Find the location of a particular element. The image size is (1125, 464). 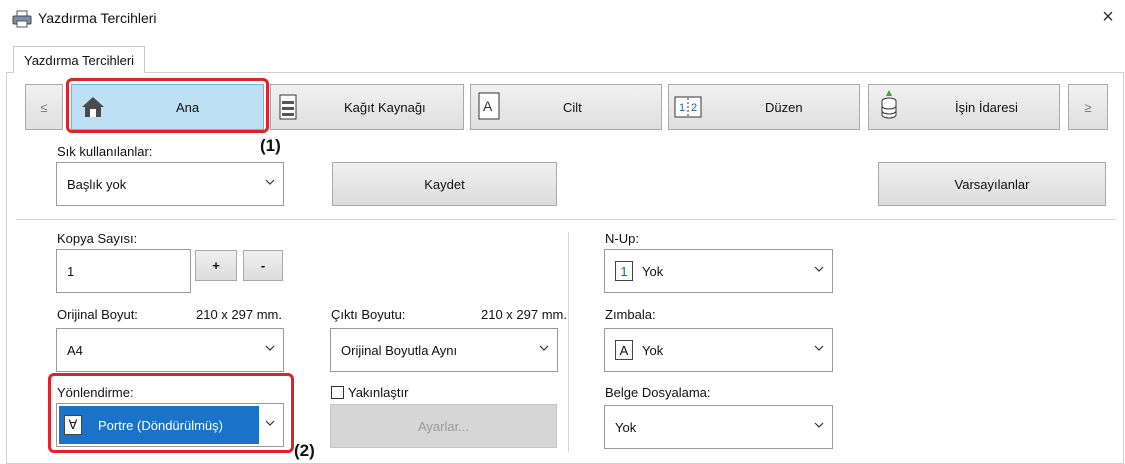

column-divider is located at coordinates (568, 342).